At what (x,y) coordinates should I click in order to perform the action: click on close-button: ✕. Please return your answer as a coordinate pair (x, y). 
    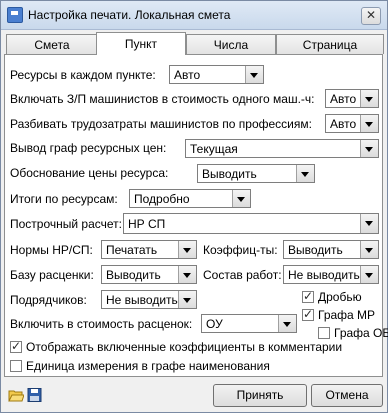
    Looking at the image, I should click on (371, 16).